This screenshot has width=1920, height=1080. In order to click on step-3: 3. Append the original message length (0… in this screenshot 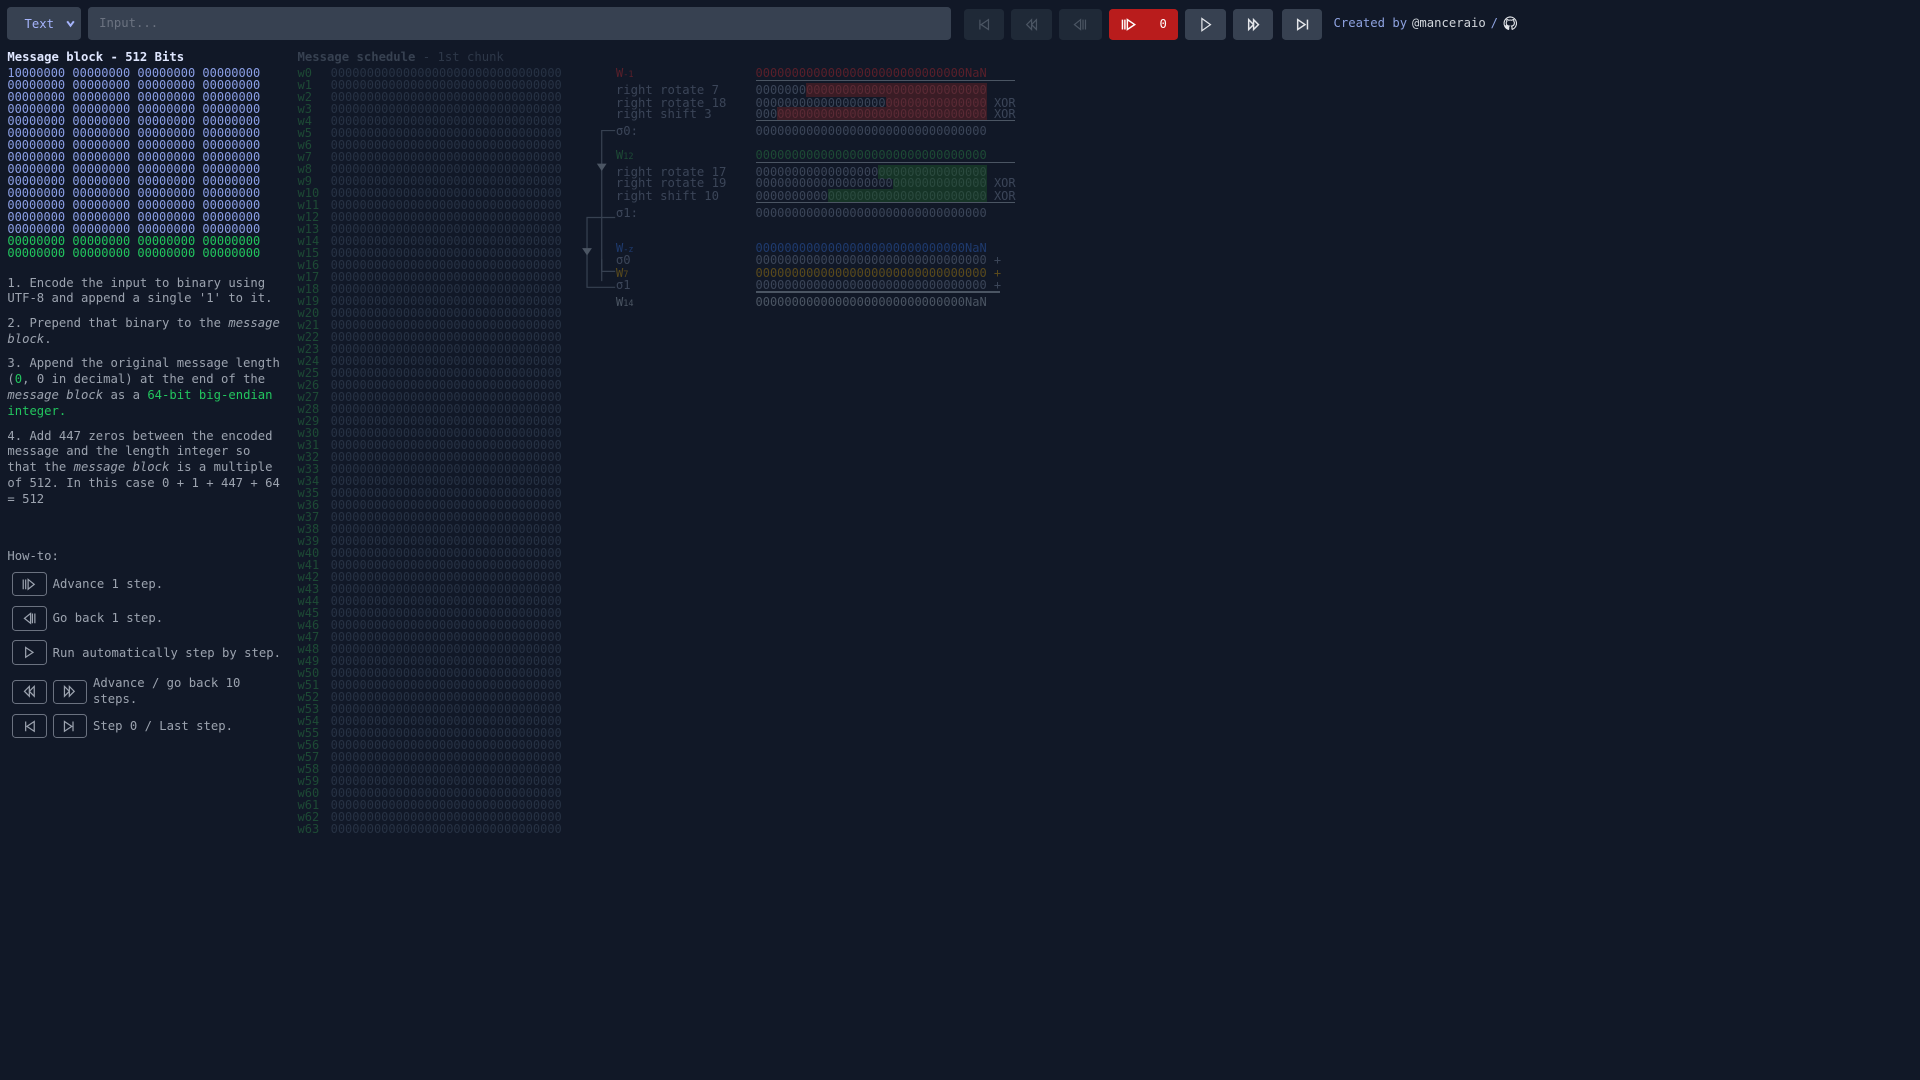, I will do `click(143, 387)`.